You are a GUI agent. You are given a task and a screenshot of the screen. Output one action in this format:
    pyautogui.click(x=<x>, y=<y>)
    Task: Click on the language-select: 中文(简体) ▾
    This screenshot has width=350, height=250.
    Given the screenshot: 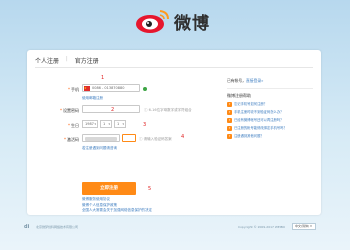 What is the action you would take?
    pyautogui.click(x=304, y=226)
    